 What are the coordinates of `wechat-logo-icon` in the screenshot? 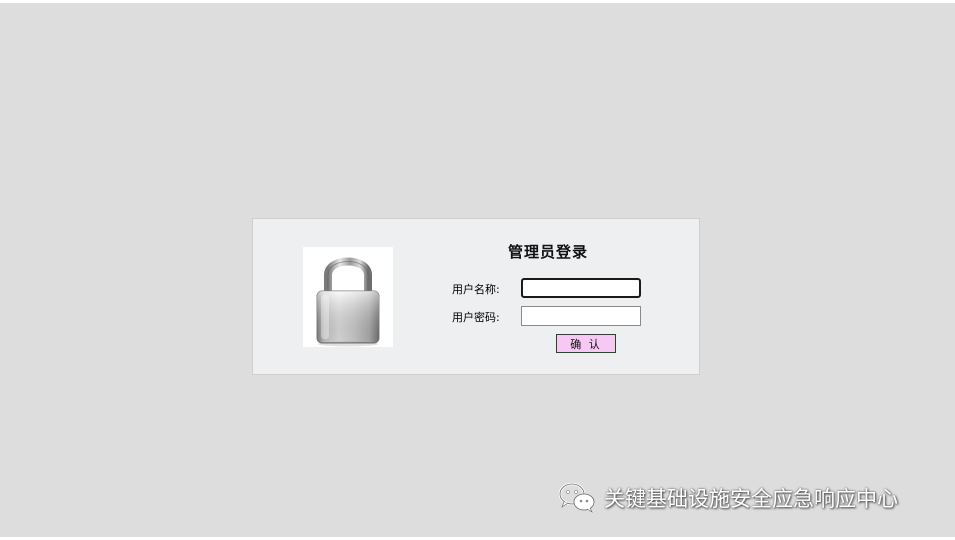 It's located at (576, 497).